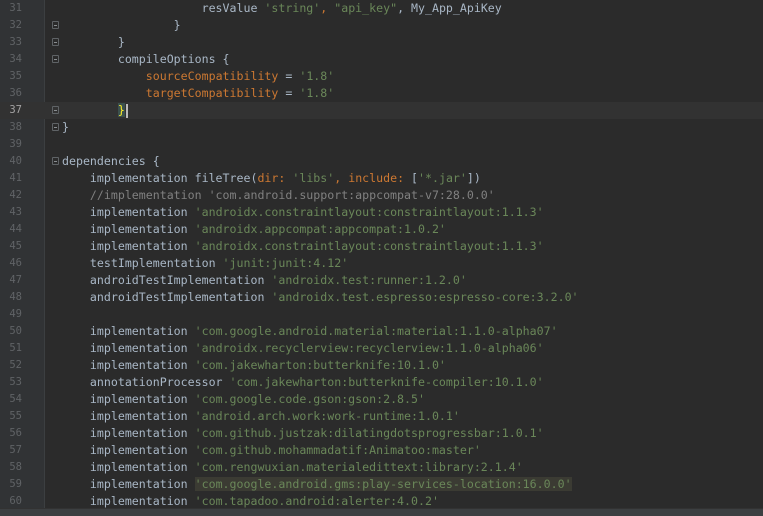  I want to click on code-token: , My_App_ApiKey, so click(449, 8).